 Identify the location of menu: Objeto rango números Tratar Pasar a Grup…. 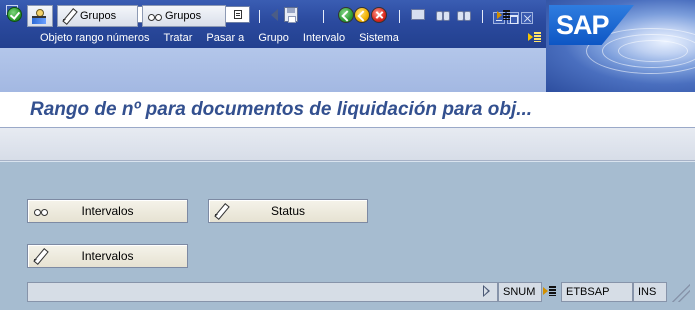
(226, 38).